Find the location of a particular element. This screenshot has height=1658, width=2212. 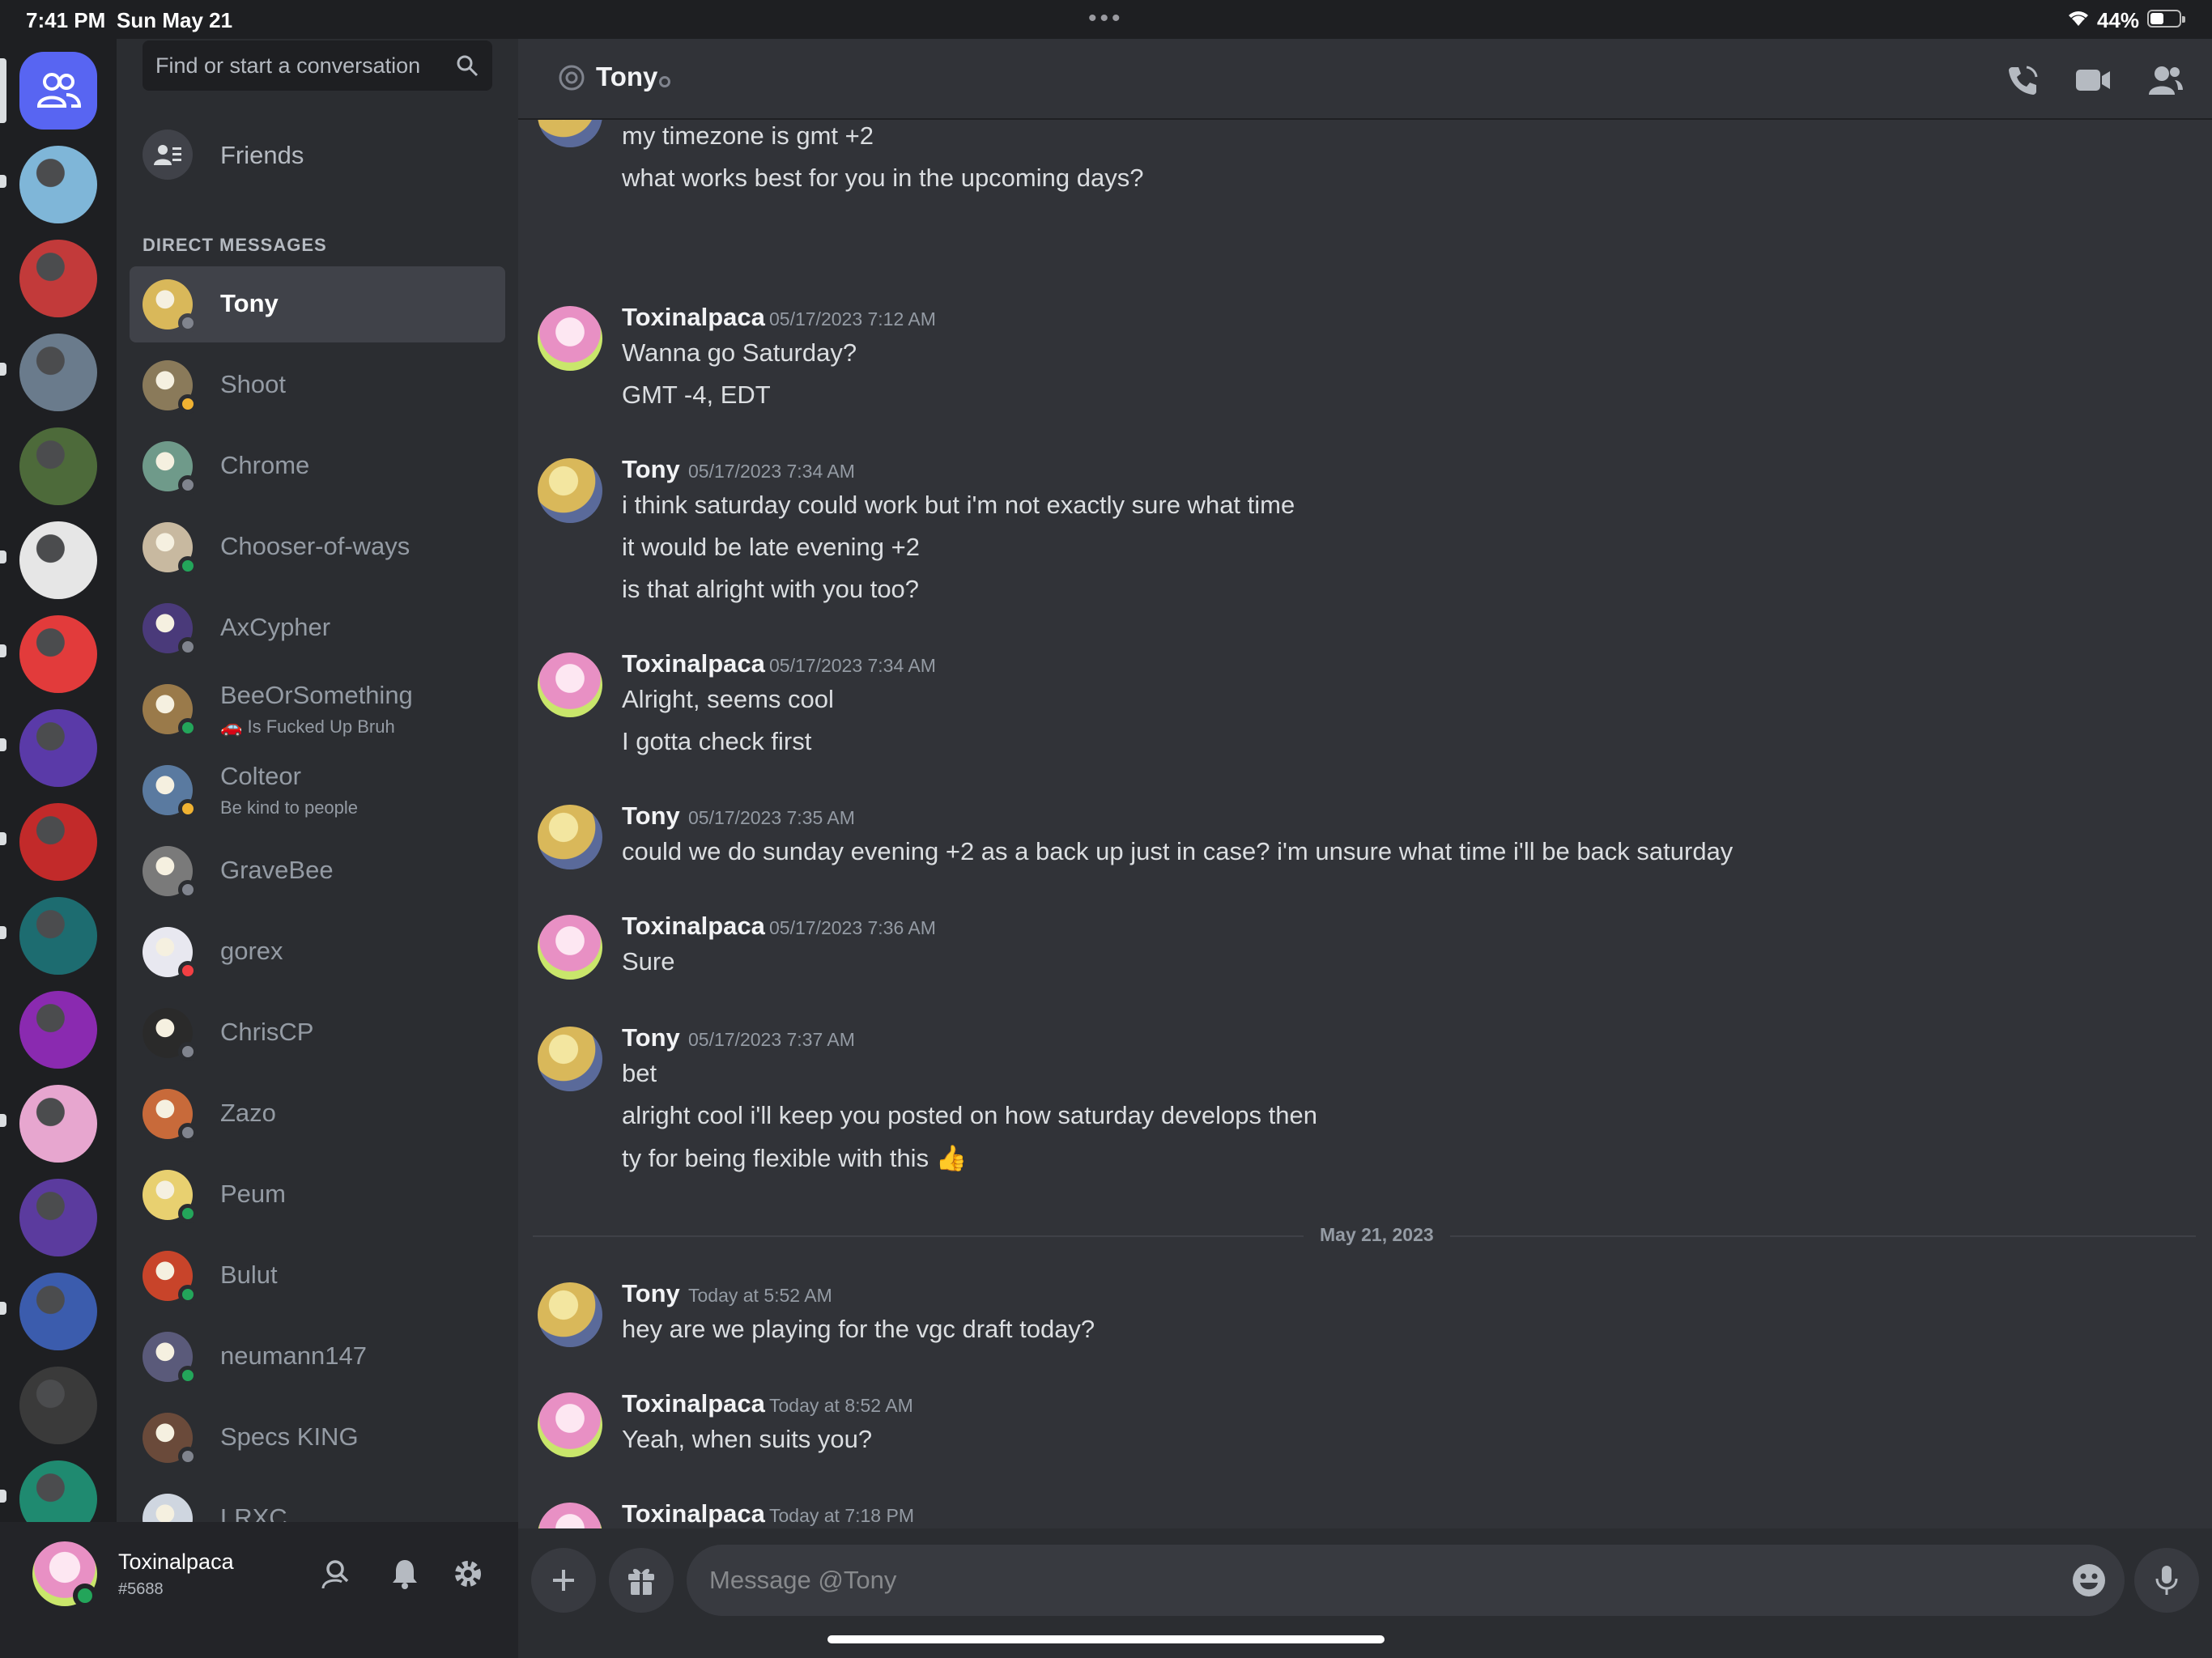

video-icon is located at coordinates (2093, 80).